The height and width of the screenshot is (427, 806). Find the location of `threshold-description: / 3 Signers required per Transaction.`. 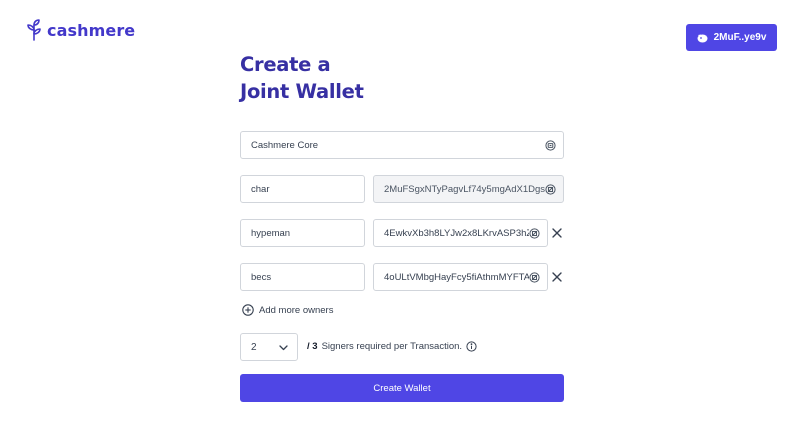

threshold-description: / 3 Signers required per Transaction. is located at coordinates (392, 346).